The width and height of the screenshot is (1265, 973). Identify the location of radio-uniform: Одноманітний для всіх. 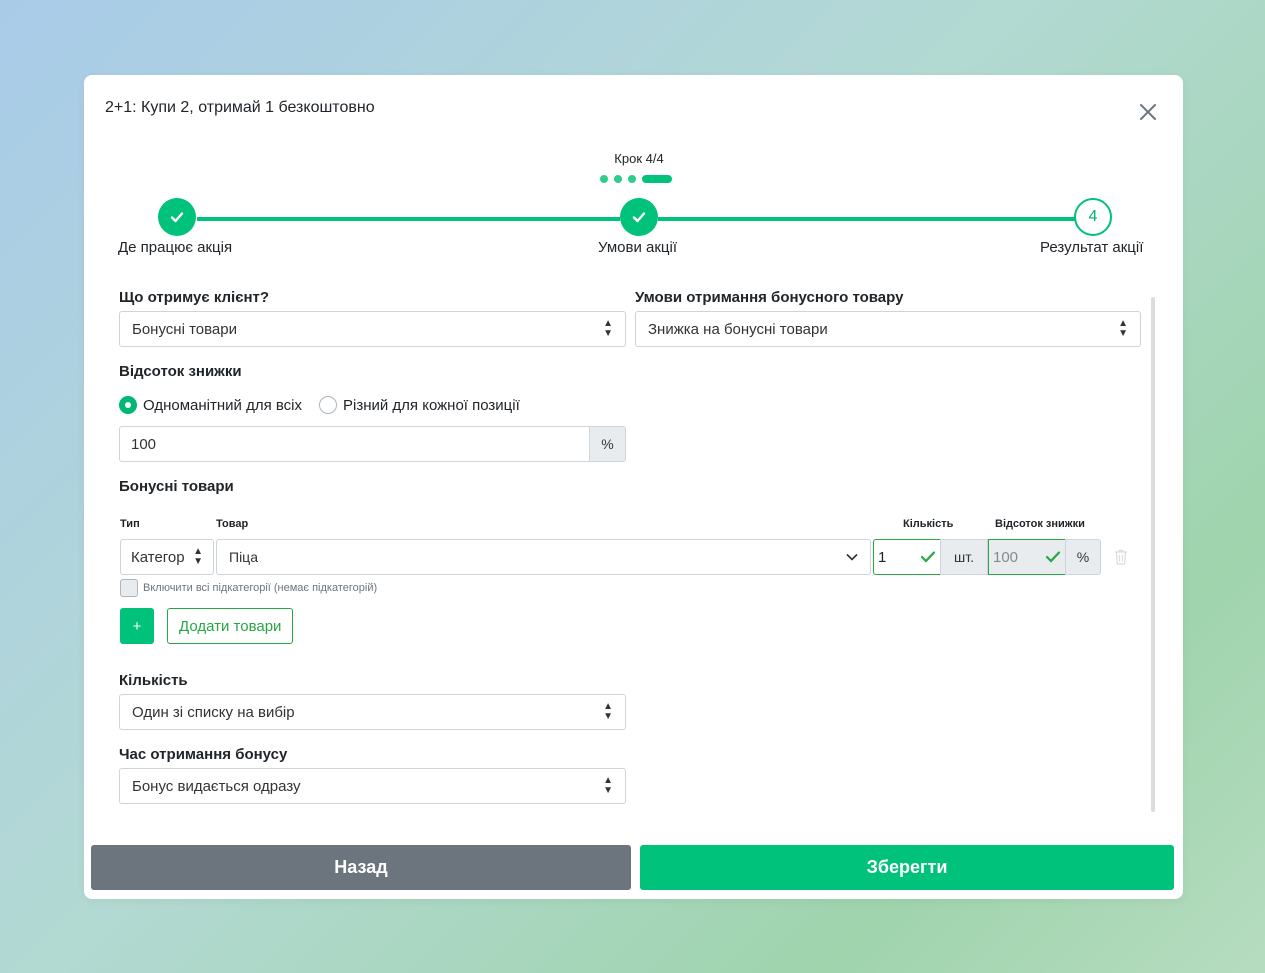
(210, 405).